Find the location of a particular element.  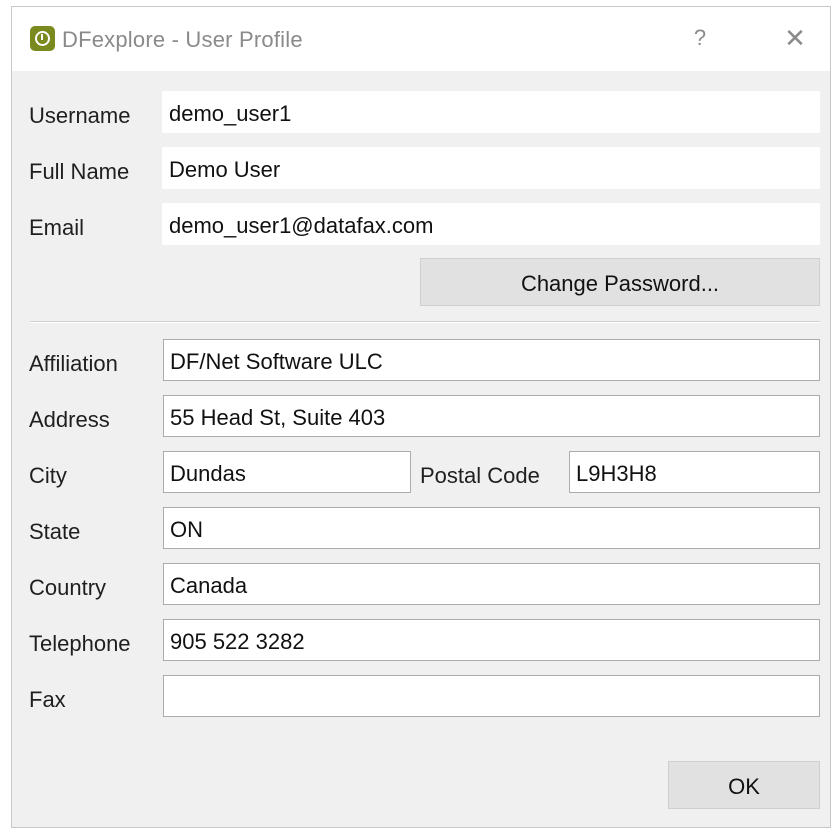

fax-field is located at coordinates (491, 696).